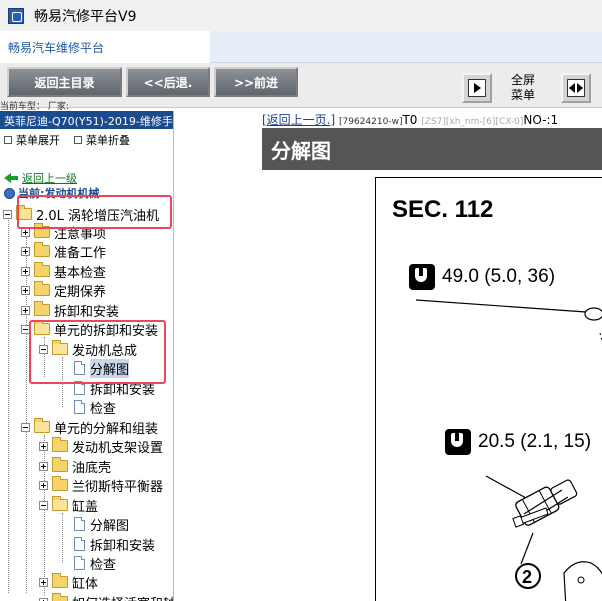  Describe the element at coordinates (92, 468) in the screenshot. I see `tree-label: 油底壳` at that location.